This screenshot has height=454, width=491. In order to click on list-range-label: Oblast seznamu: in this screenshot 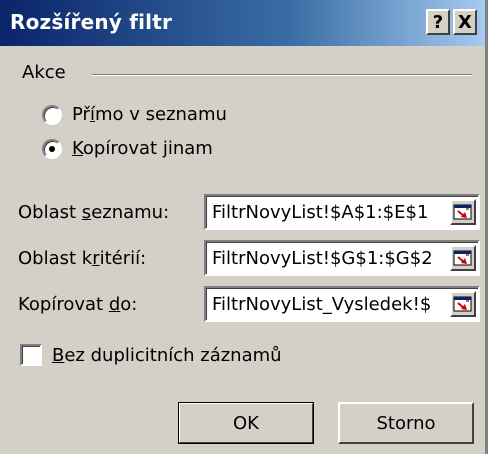, I will do `click(94, 212)`.